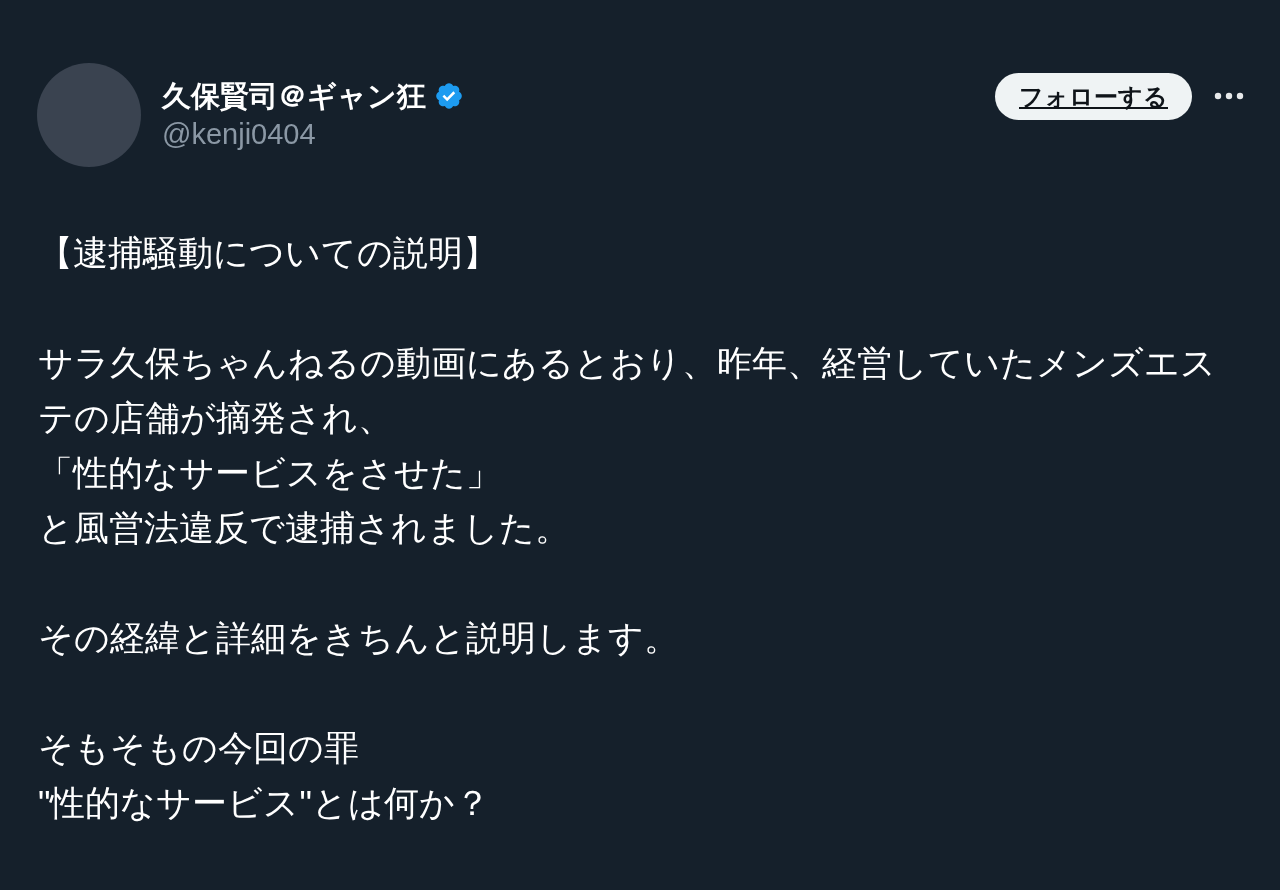 The width and height of the screenshot is (1280, 890). What do you see at coordinates (304, 528) in the screenshot?
I see `tweet-text-line: と風営法違反で逮捕されました。` at bounding box center [304, 528].